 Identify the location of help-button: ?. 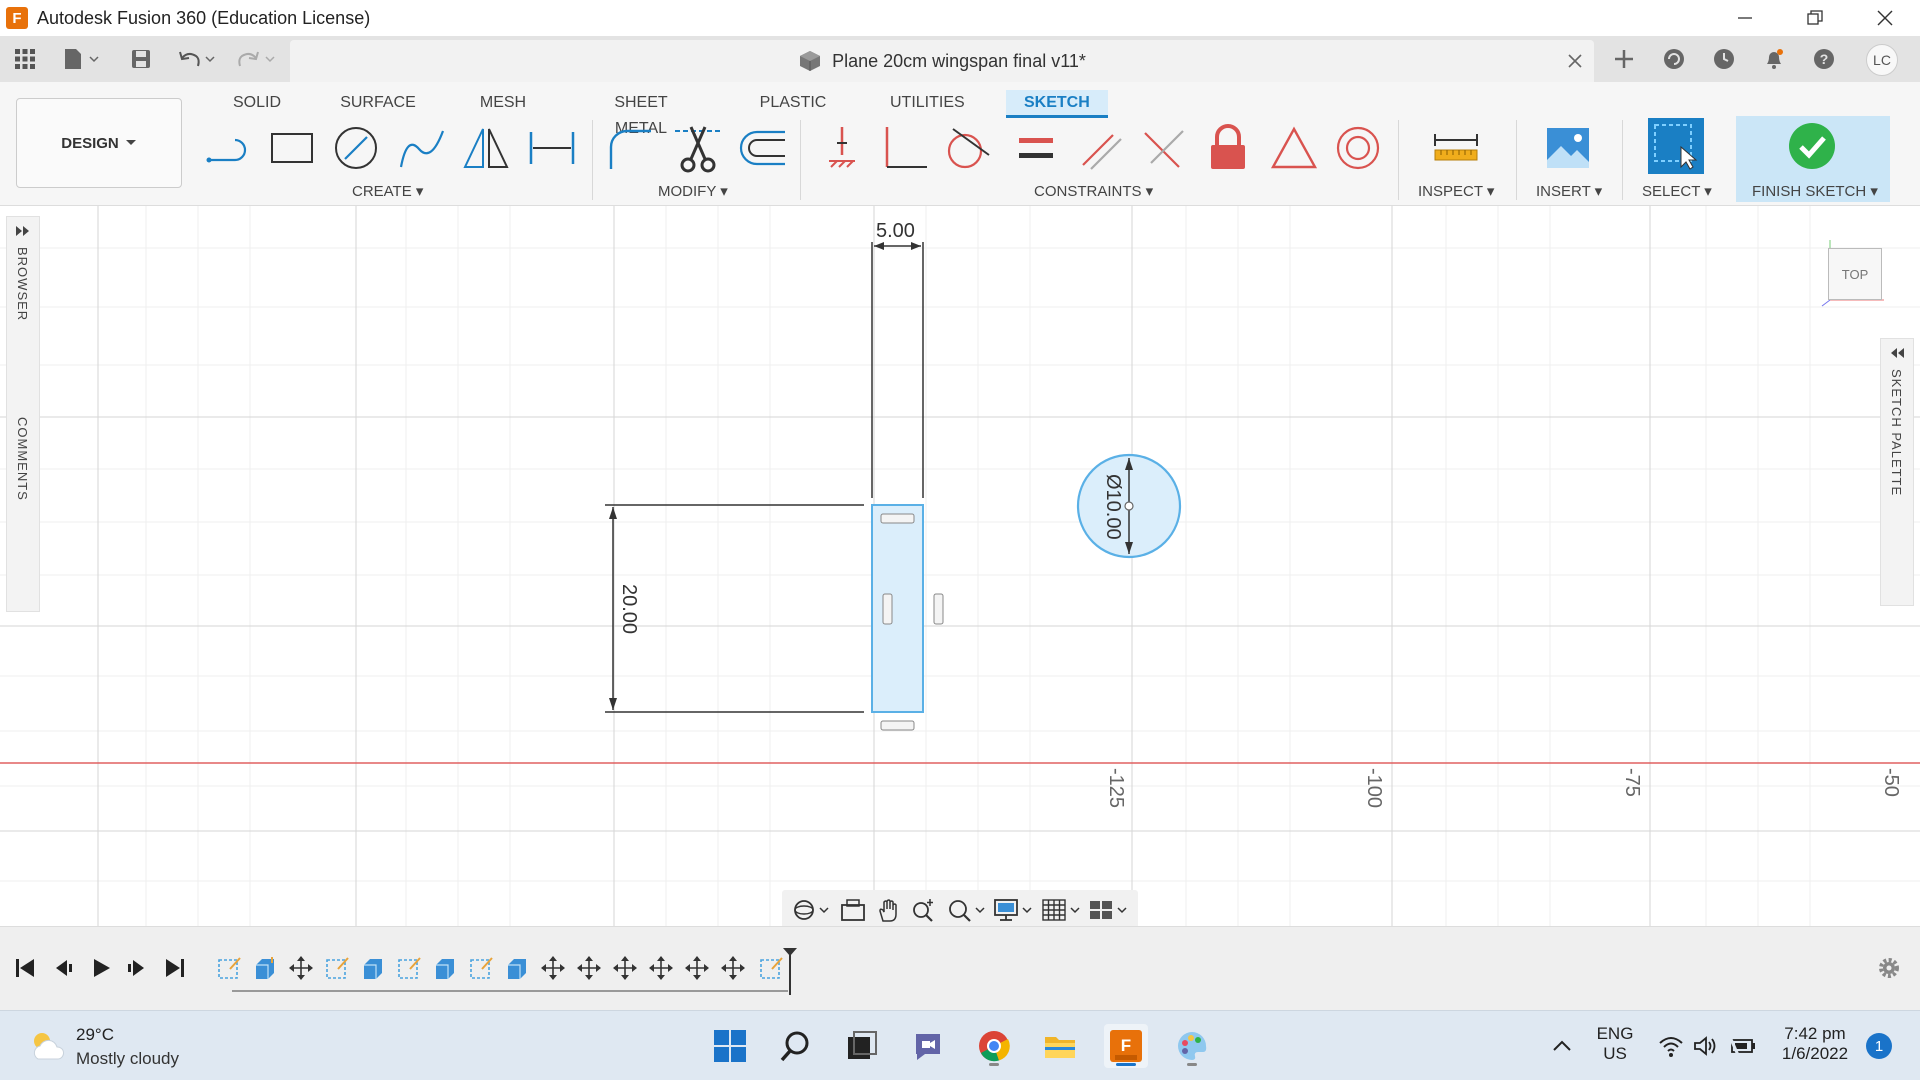
(1824, 59).